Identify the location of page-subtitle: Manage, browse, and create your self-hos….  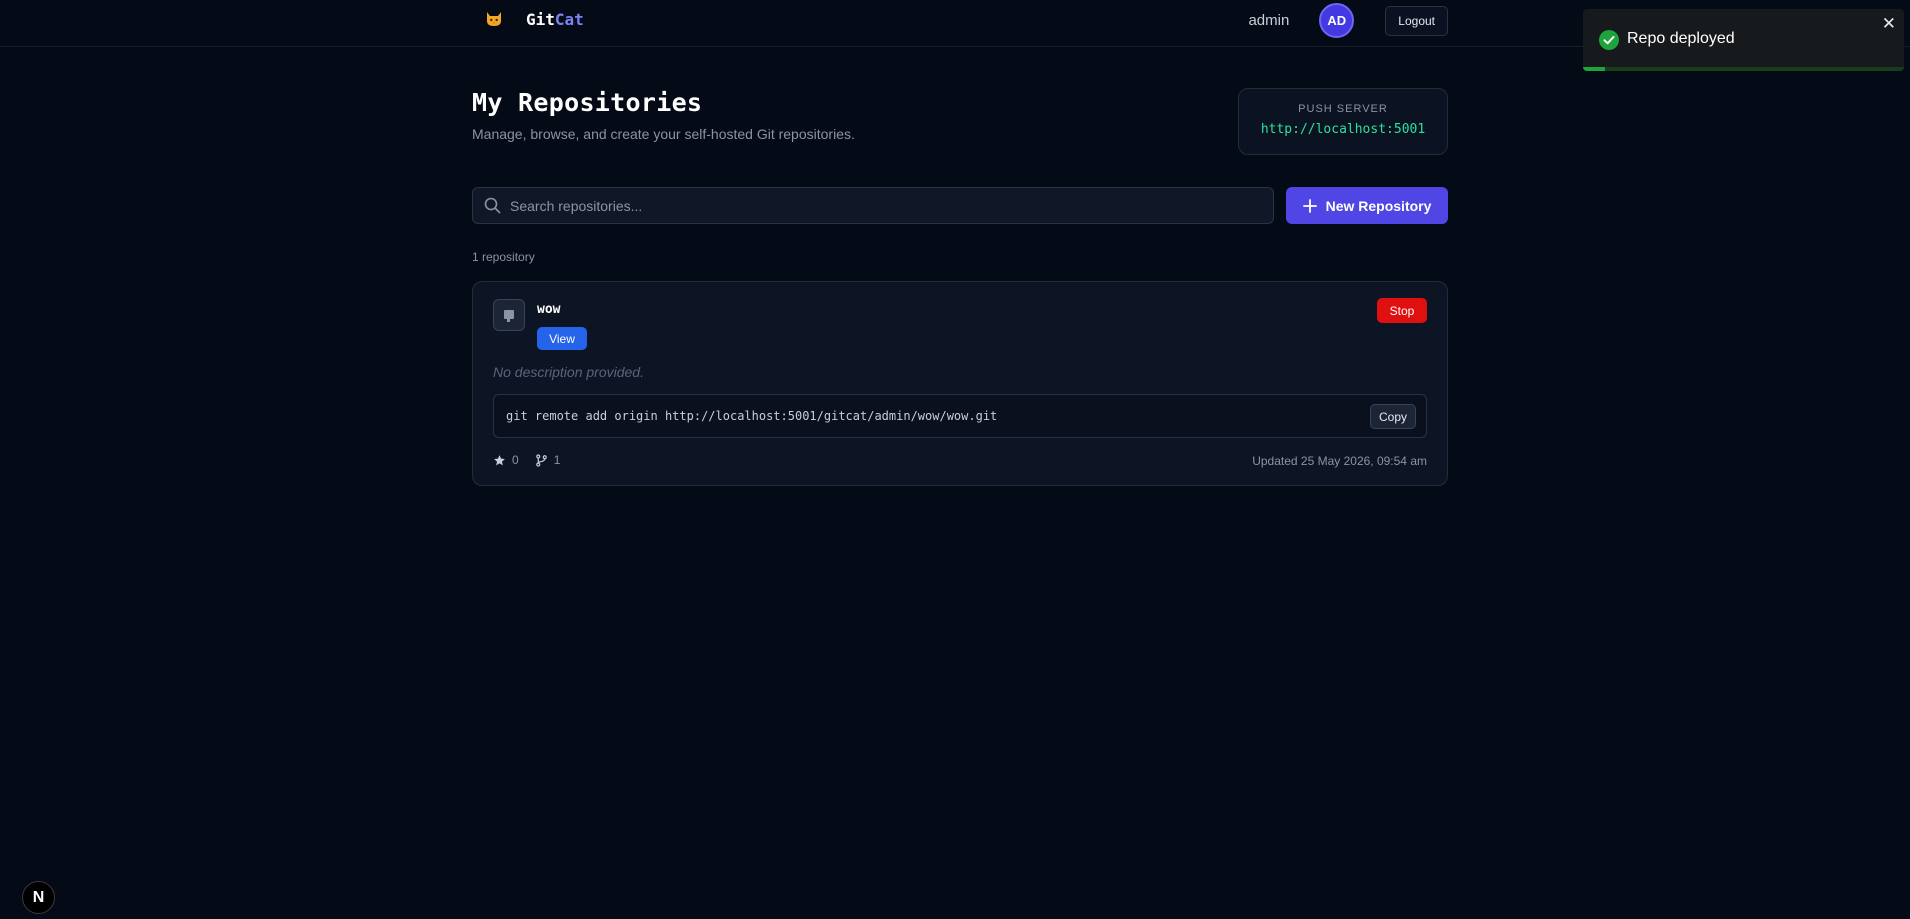
(663, 134).